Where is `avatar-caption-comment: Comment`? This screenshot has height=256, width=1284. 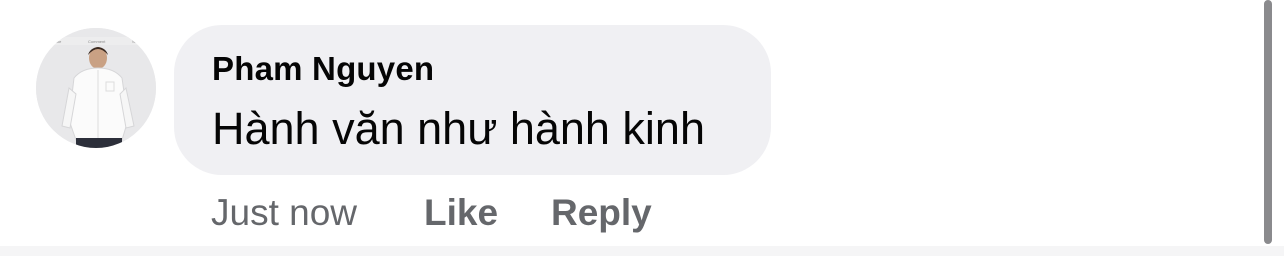 avatar-caption-comment: Comment is located at coordinates (97, 41).